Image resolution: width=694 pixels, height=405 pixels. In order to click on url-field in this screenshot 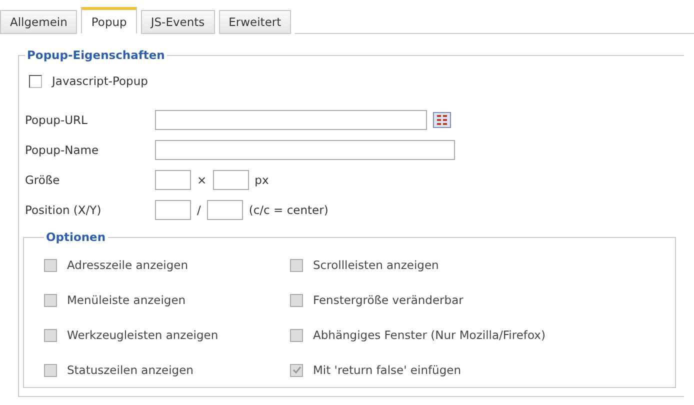, I will do `click(291, 120)`.